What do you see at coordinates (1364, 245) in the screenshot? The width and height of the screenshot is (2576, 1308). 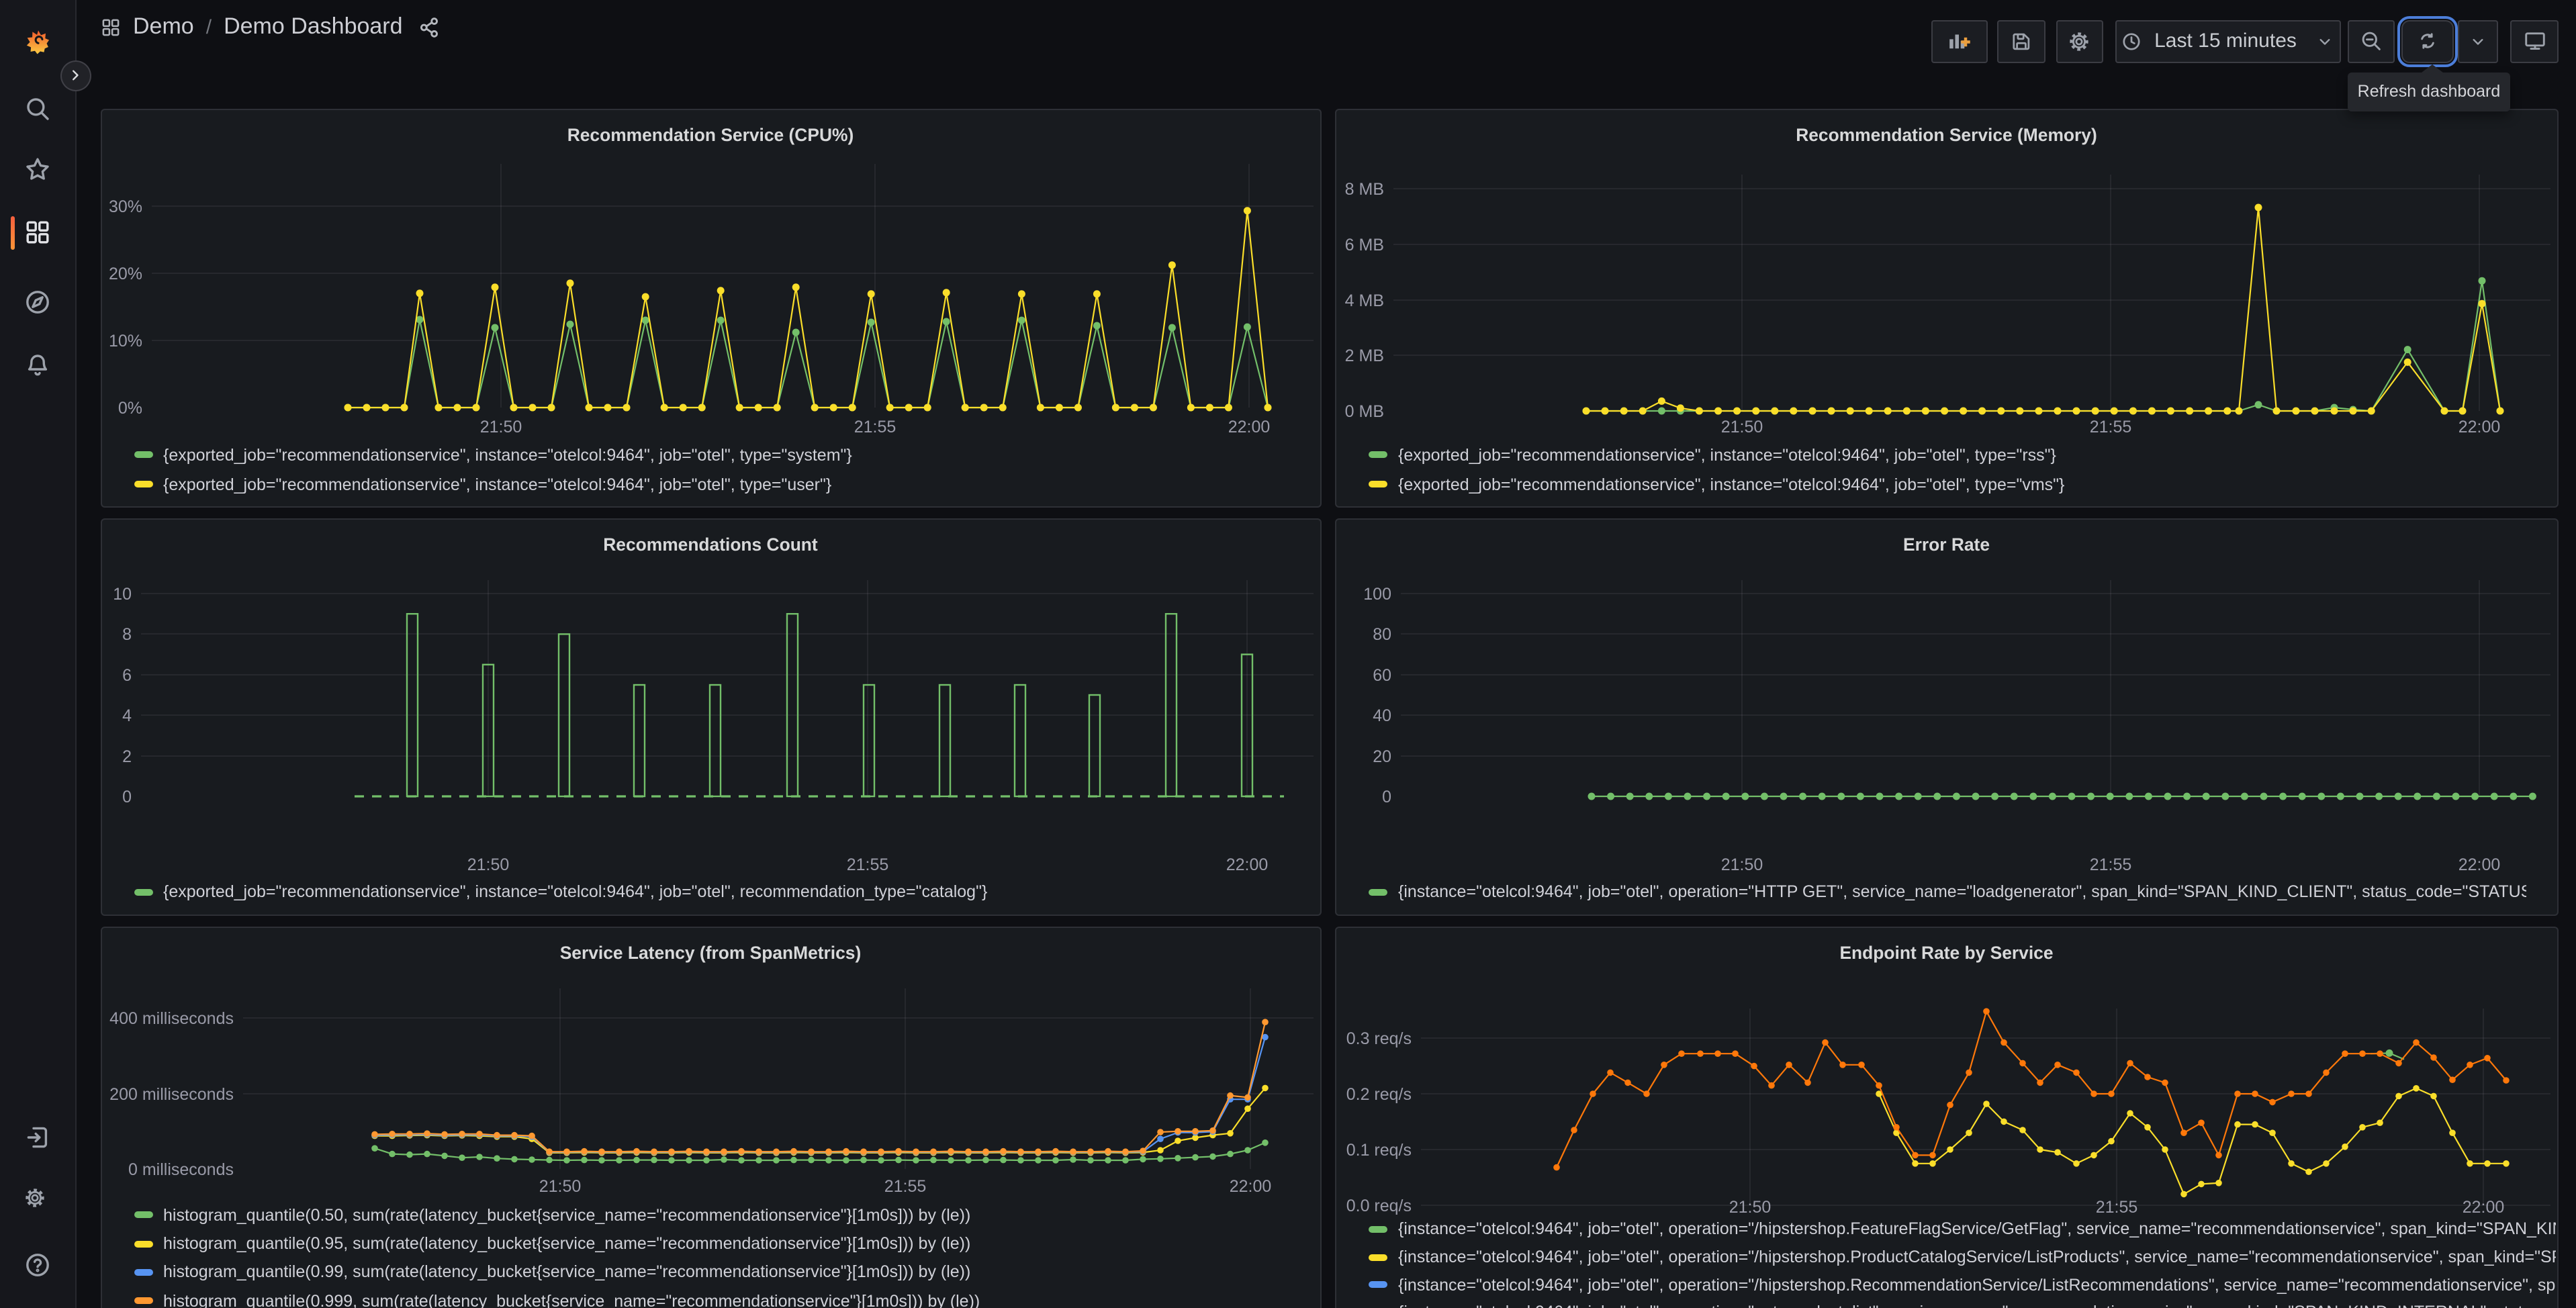 I see `svg-text: 6 MB` at bounding box center [1364, 245].